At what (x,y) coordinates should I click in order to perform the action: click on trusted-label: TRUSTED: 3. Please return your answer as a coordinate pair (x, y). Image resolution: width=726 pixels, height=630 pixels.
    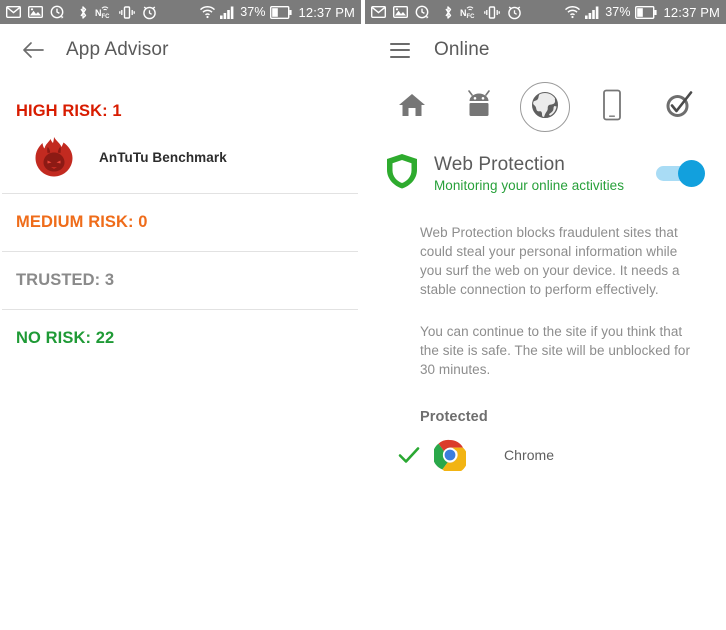
    Looking at the image, I should click on (65, 280).